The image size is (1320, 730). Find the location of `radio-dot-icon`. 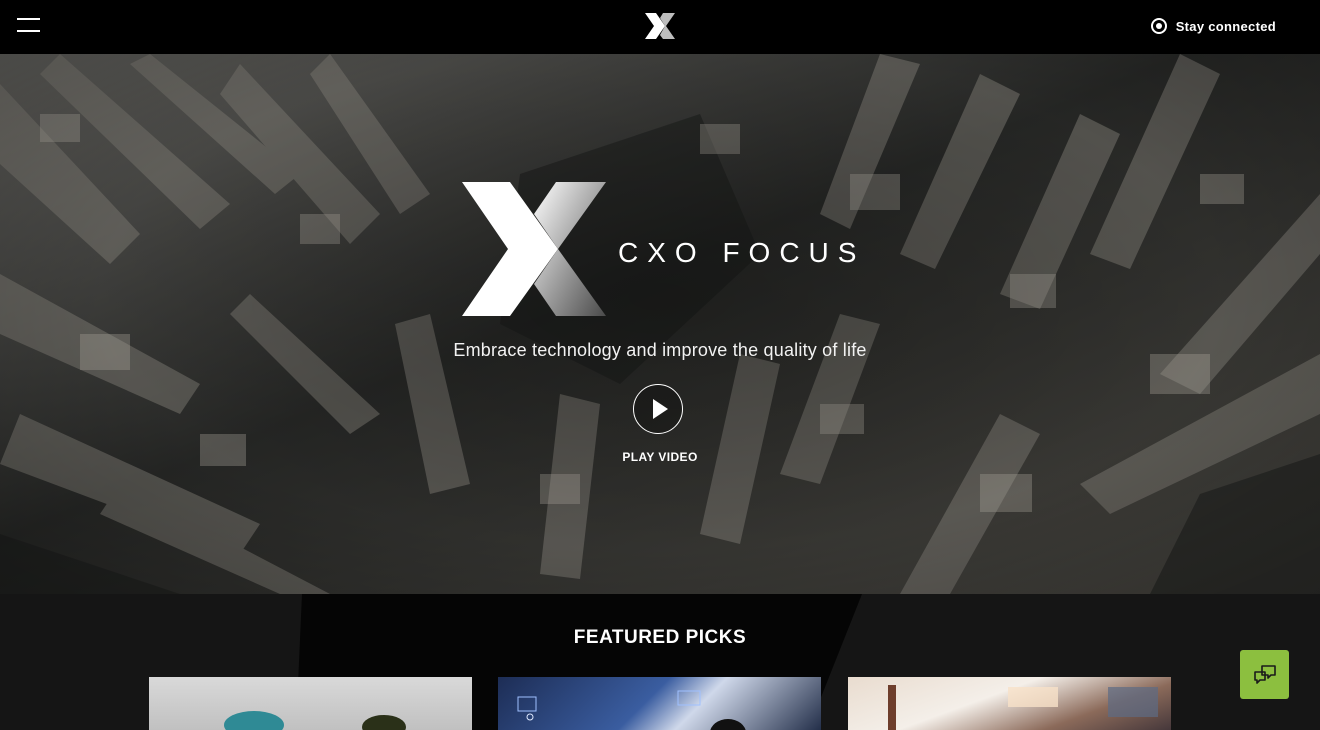

radio-dot-icon is located at coordinates (1158, 26).